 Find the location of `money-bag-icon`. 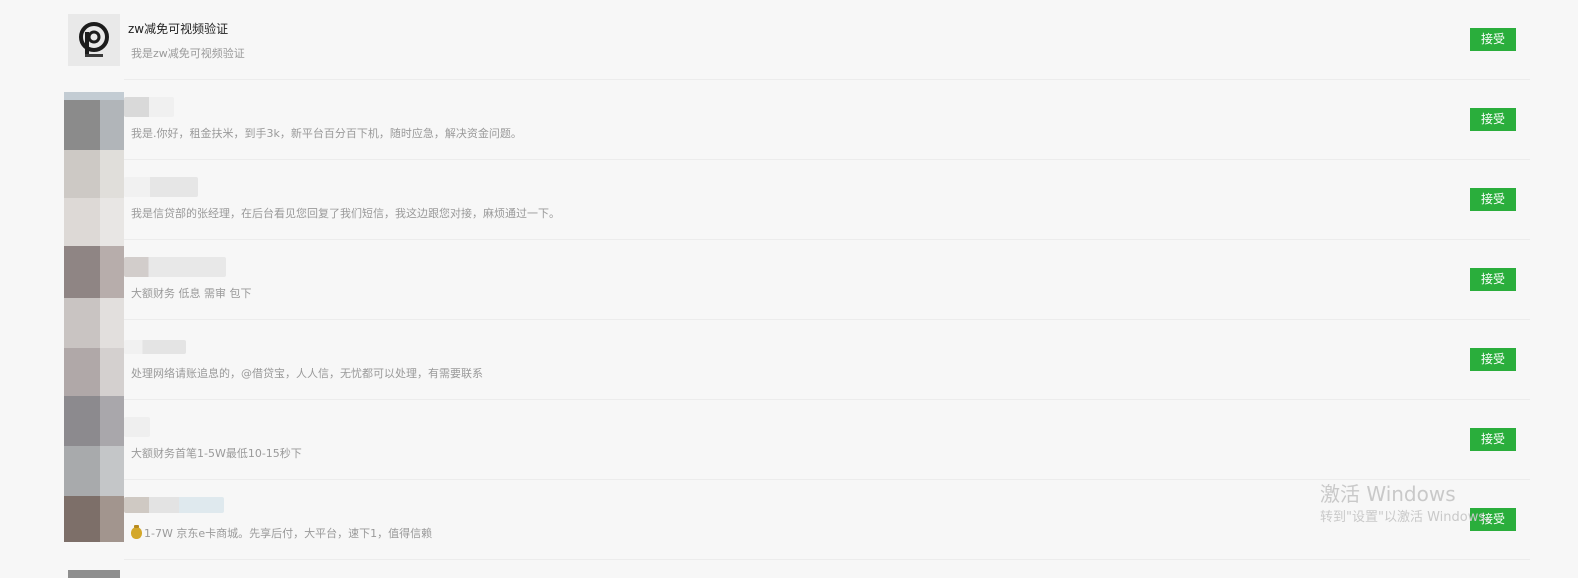

money-bag-icon is located at coordinates (136, 532).